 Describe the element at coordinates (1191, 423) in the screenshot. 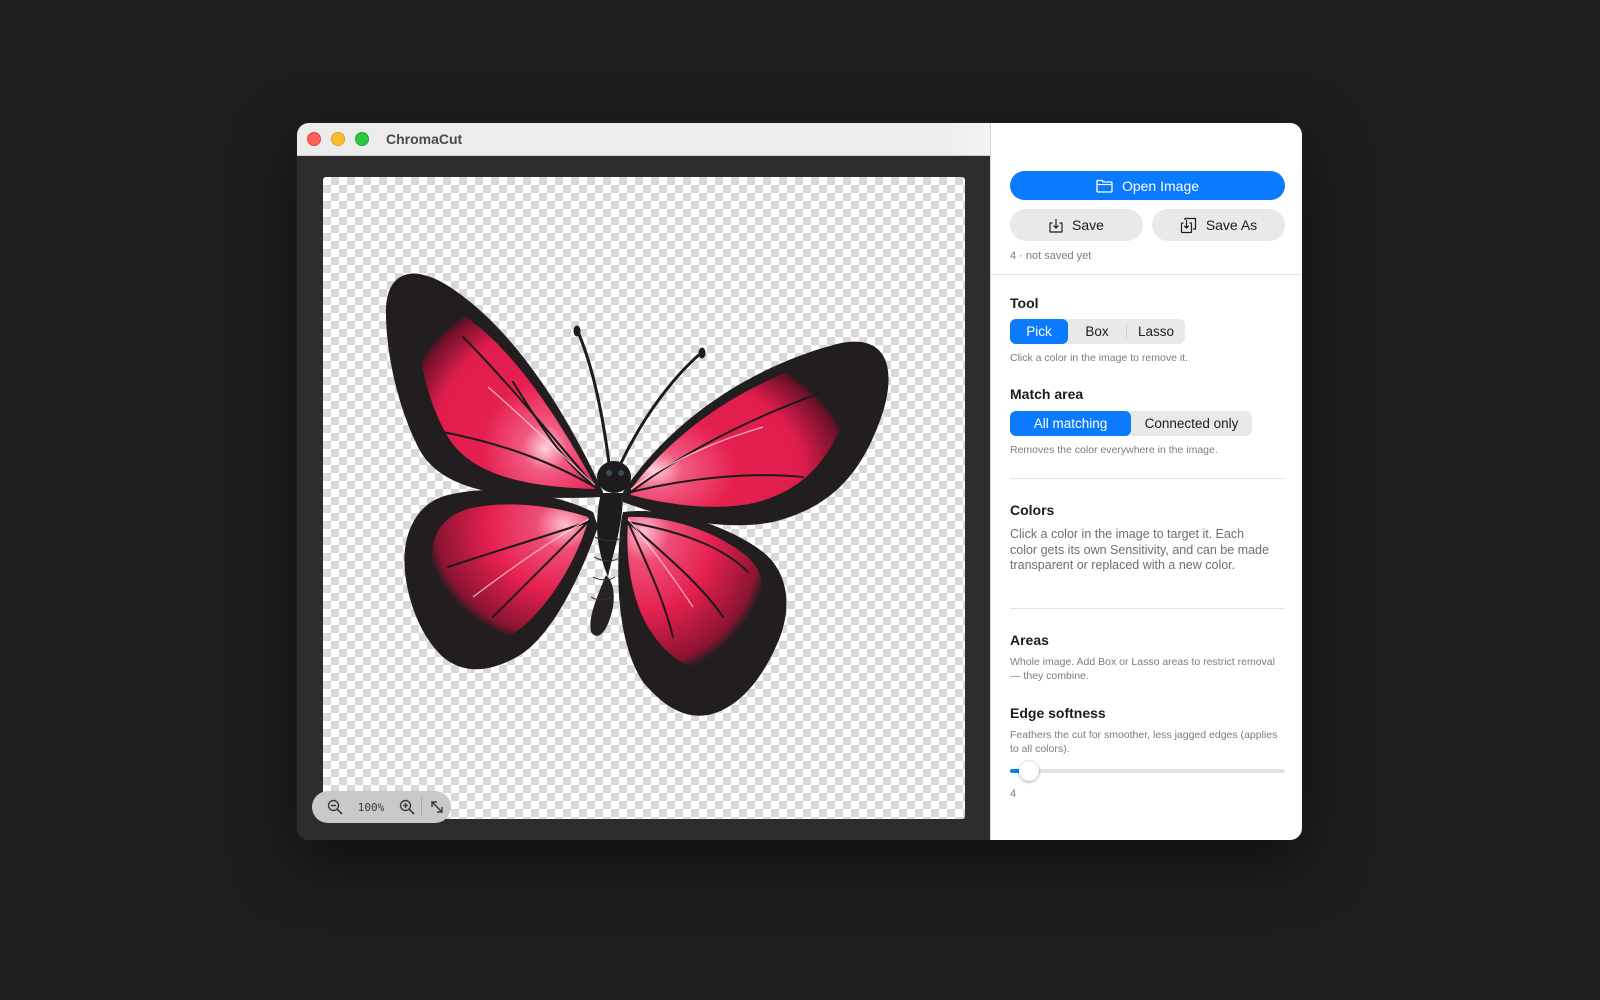

I see `match-connected-option: Connected only` at that location.